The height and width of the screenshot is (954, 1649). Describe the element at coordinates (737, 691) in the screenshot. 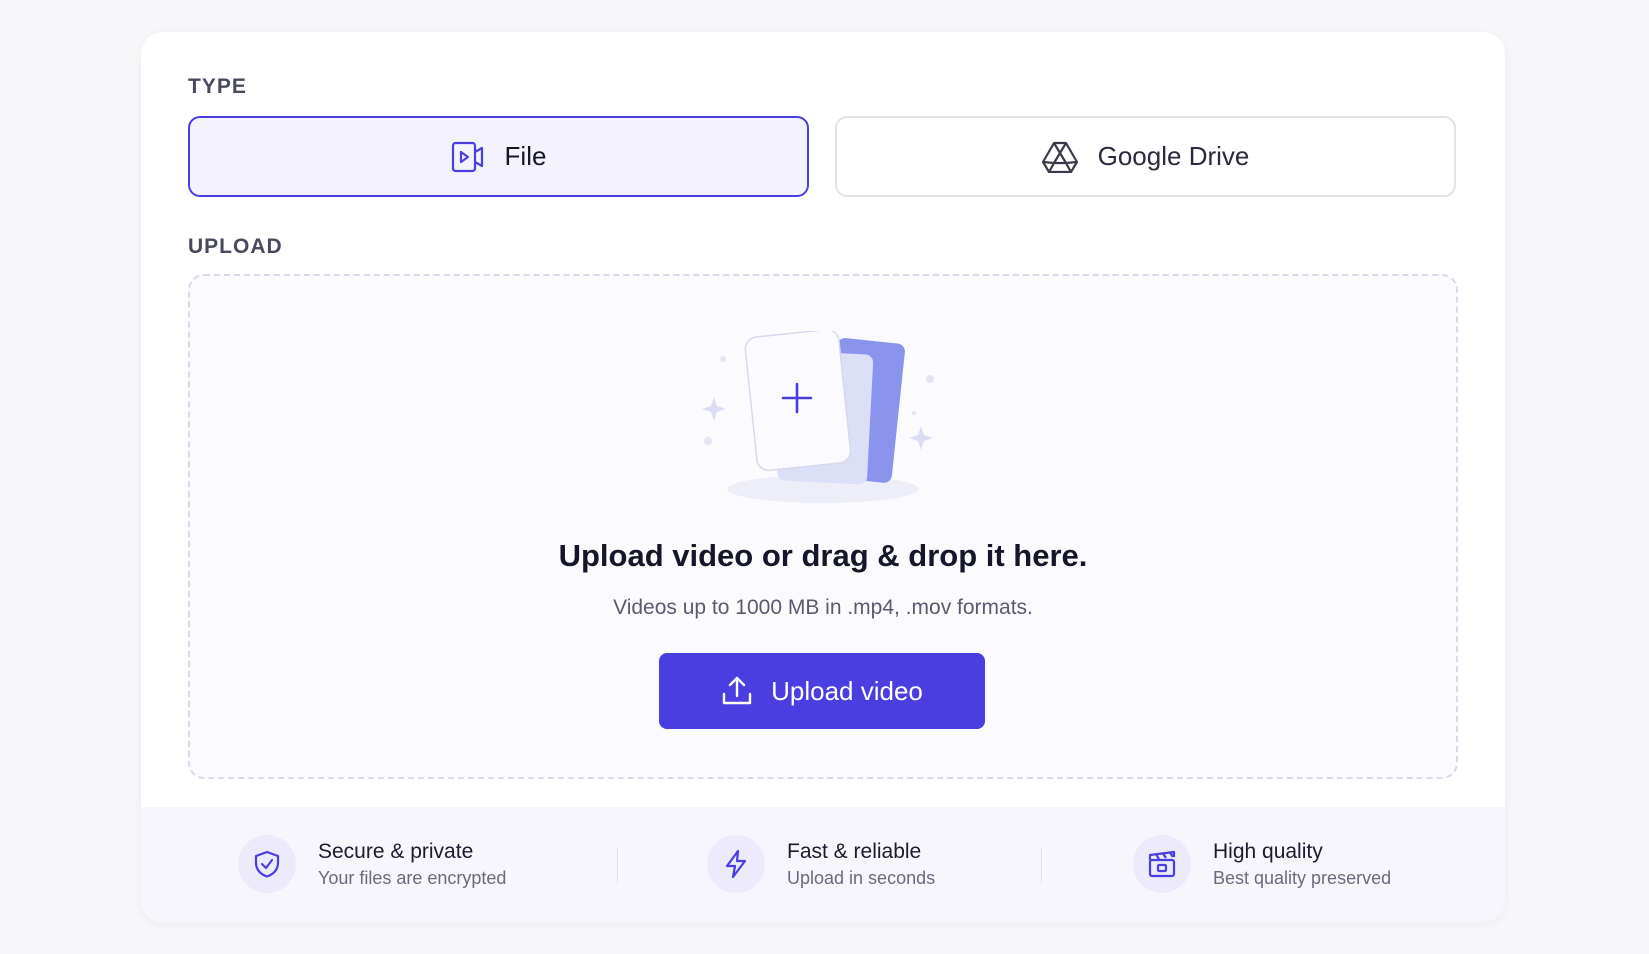

I see `upload-icon` at that location.